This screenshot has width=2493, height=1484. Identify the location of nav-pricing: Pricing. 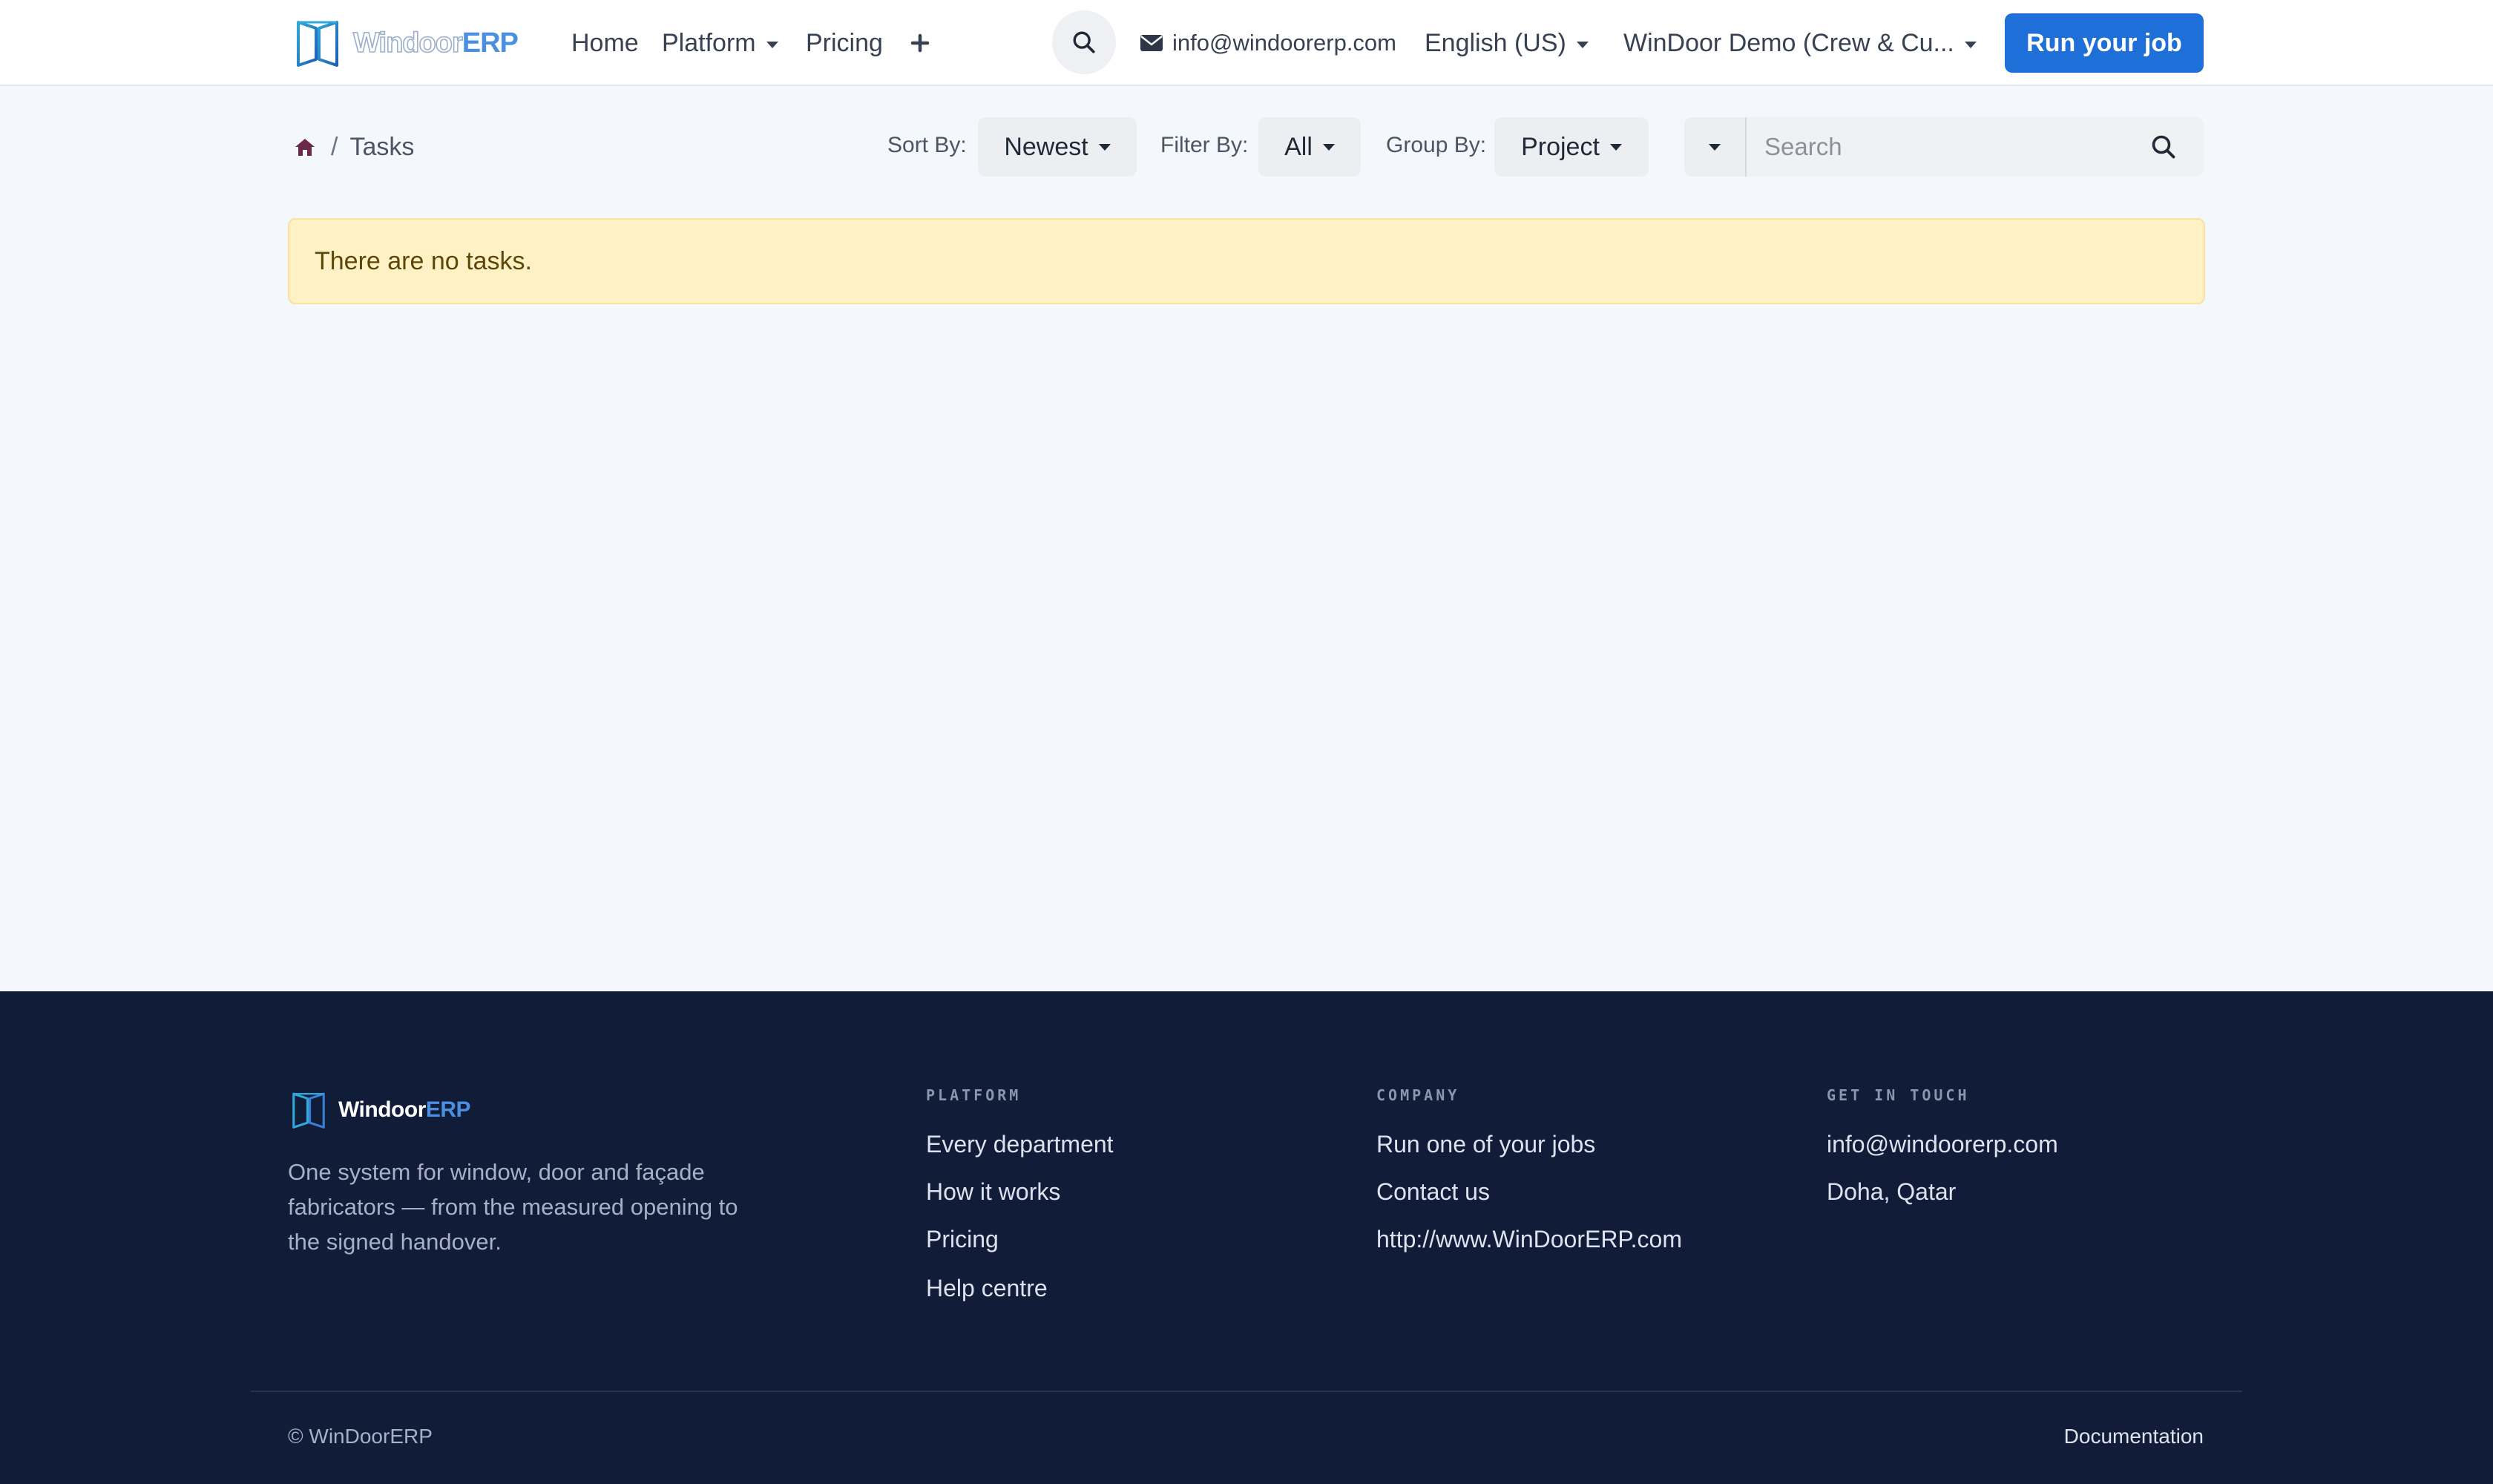
(844, 43).